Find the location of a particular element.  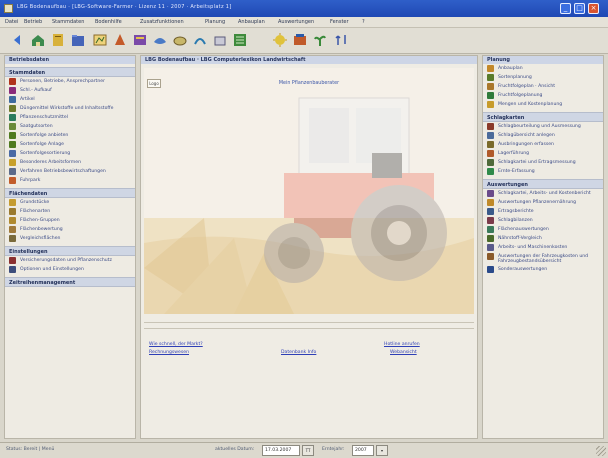

hotline-link: Hotline anrufen is located at coordinates (402, 344).